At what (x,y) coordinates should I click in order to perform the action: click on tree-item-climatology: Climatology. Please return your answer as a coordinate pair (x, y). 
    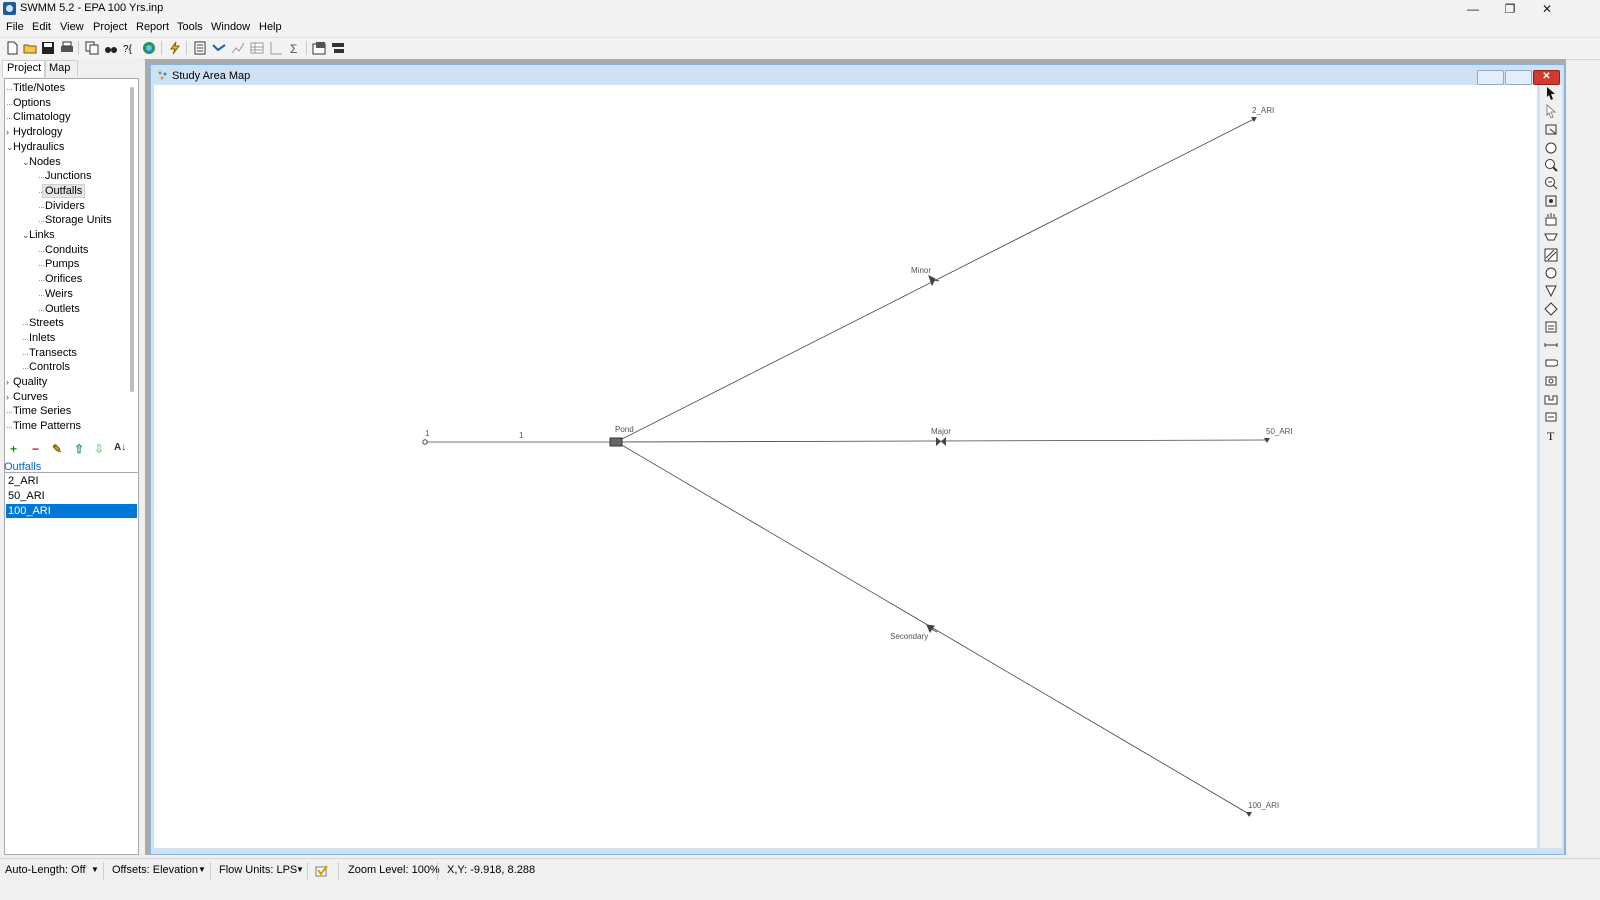
    Looking at the image, I should click on (41, 117).